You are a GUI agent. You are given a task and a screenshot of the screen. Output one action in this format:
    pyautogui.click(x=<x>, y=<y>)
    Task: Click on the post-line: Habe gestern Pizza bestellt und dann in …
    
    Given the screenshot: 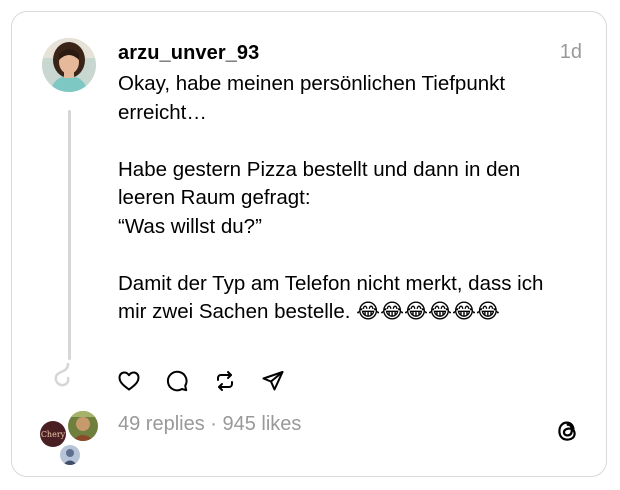 What is the action you would take?
    pyautogui.click(x=319, y=169)
    